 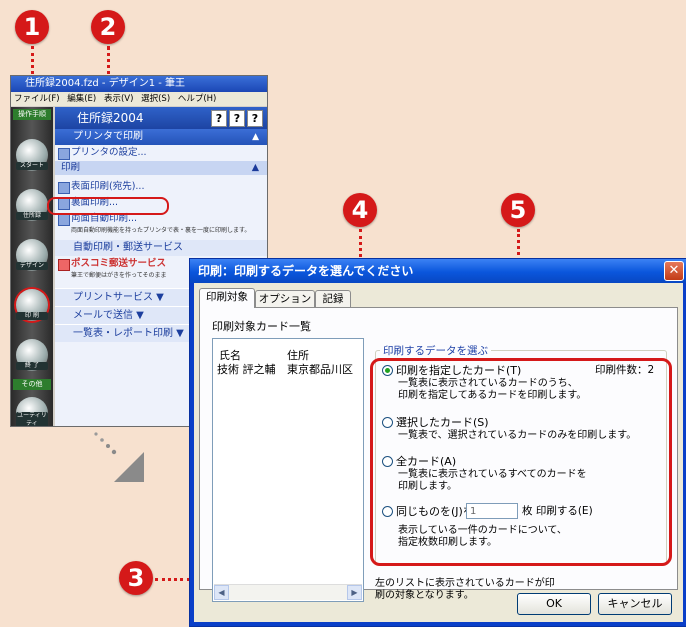 I want to click on mail-send-label: メールで送信, so click(x=103, y=315).